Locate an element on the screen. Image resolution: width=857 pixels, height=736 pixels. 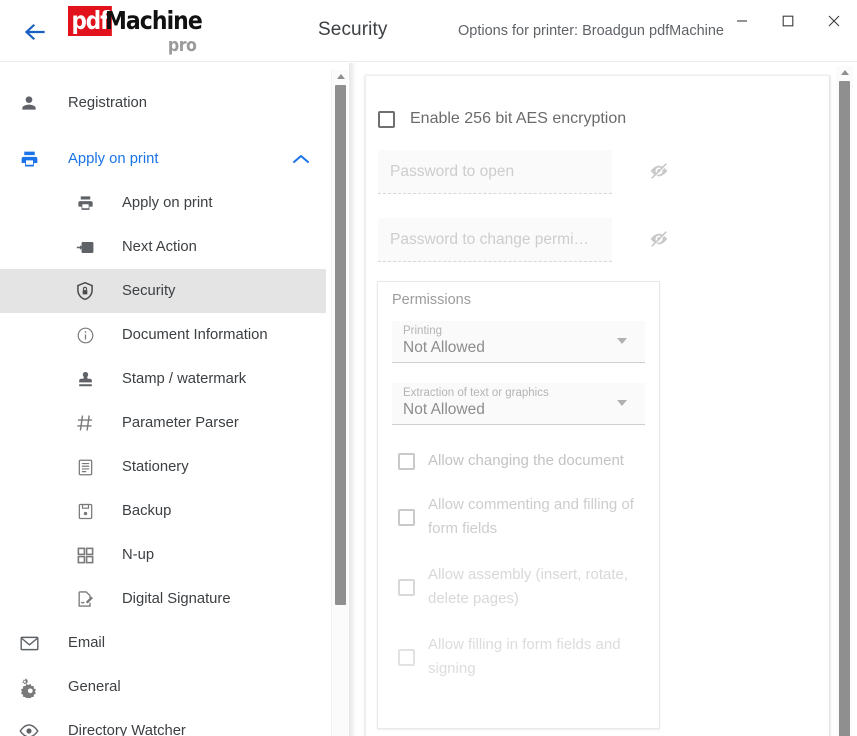
sidebar-item-label: Parameter Parser is located at coordinates (180, 423).